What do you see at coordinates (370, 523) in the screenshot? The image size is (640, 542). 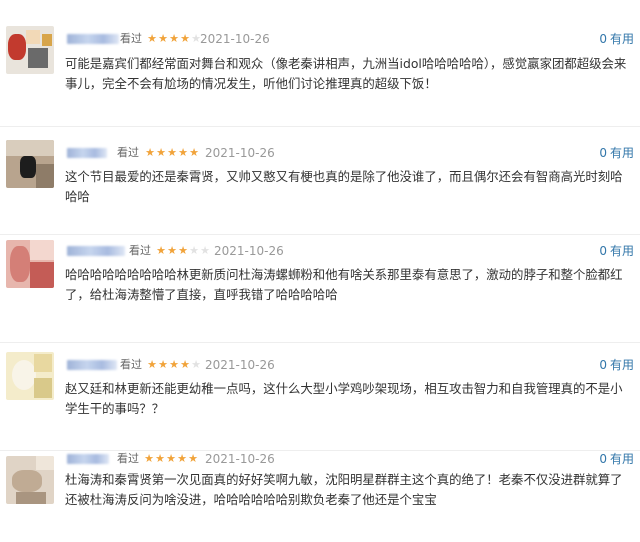 I see `text-blur-overlay` at bounding box center [370, 523].